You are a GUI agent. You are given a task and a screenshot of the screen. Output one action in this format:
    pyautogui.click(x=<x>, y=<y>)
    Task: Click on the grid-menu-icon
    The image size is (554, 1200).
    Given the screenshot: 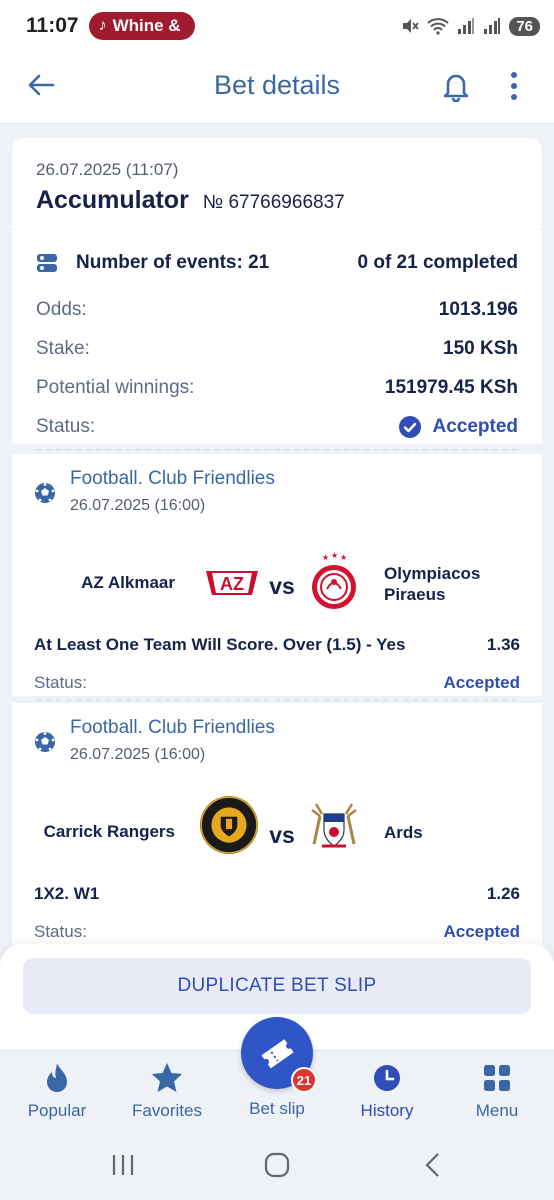 What is the action you would take?
    pyautogui.click(x=497, y=1078)
    